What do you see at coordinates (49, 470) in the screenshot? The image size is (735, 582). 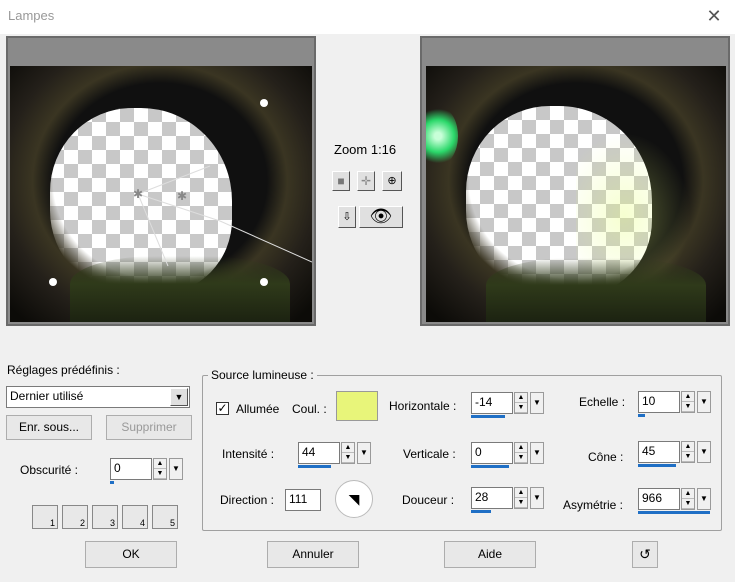 I see `darkness-label: Obscurité :` at bounding box center [49, 470].